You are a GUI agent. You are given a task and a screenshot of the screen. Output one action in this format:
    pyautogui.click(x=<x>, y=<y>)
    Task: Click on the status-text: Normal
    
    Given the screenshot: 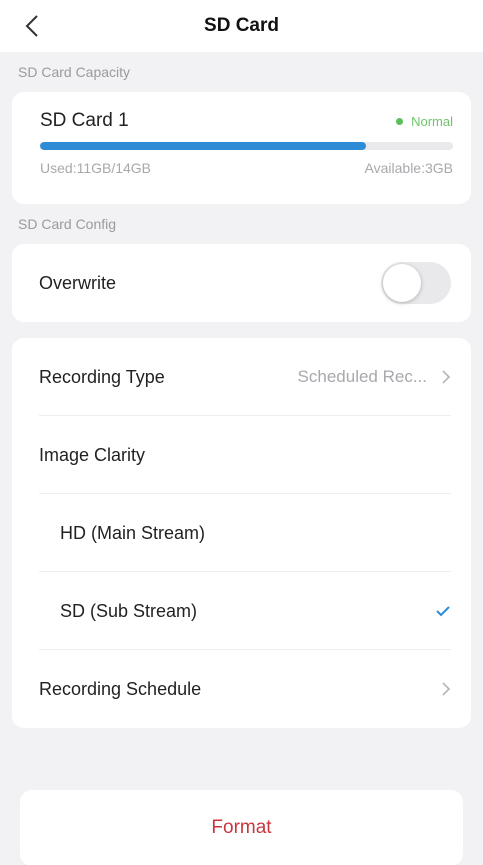 What is the action you would take?
    pyautogui.click(x=432, y=121)
    